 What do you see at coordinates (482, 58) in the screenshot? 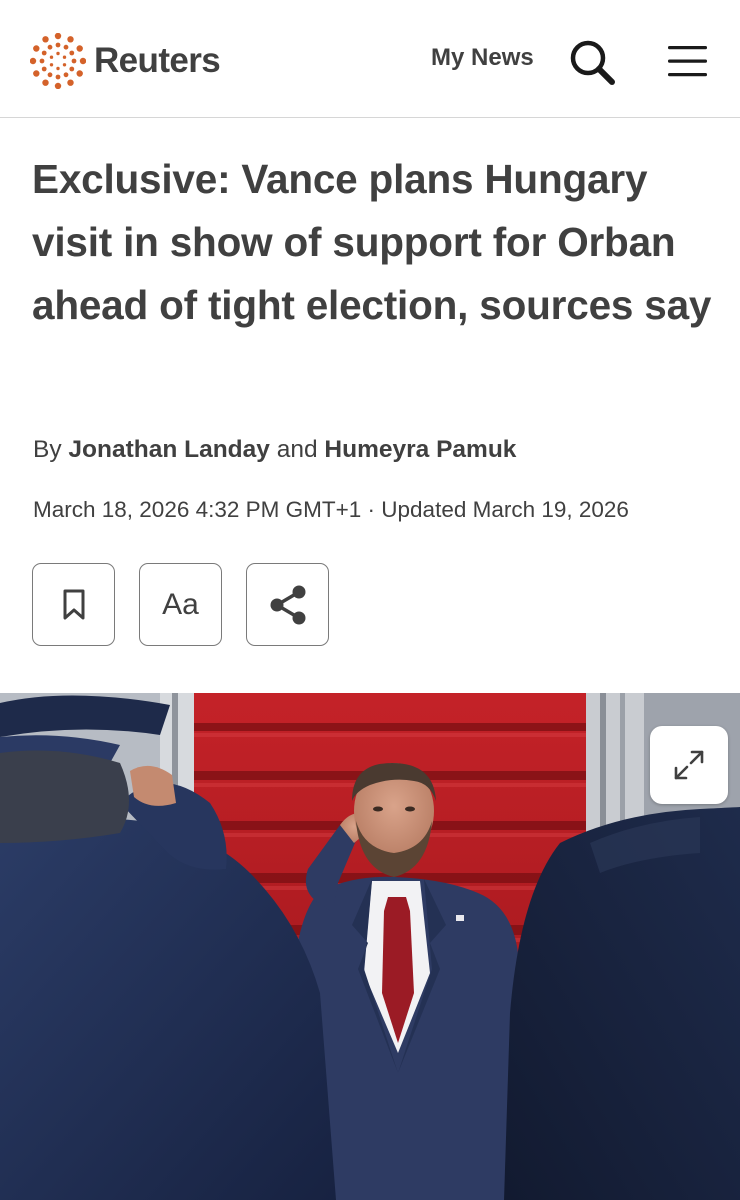
I see `my-news-link: My News` at bounding box center [482, 58].